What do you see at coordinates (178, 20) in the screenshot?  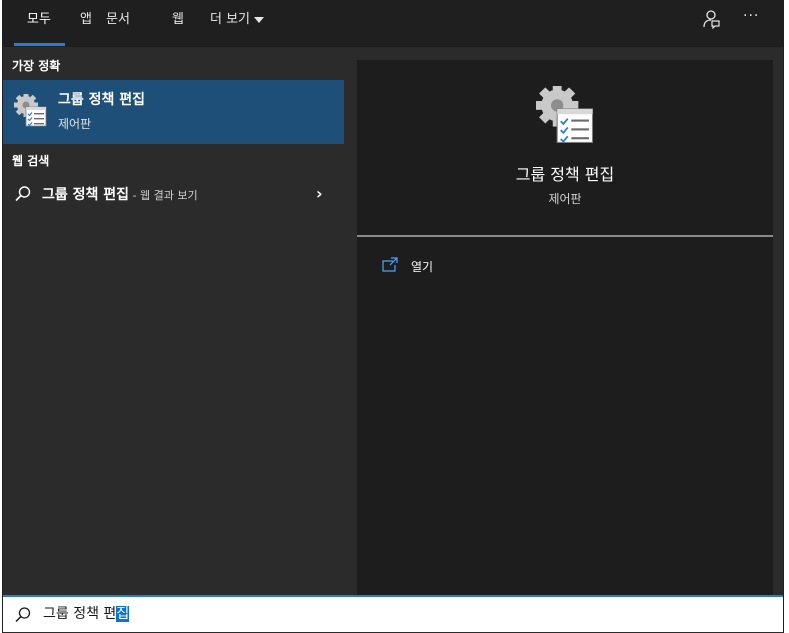 I see `tab-web: 웹` at bounding box center [178, 20].